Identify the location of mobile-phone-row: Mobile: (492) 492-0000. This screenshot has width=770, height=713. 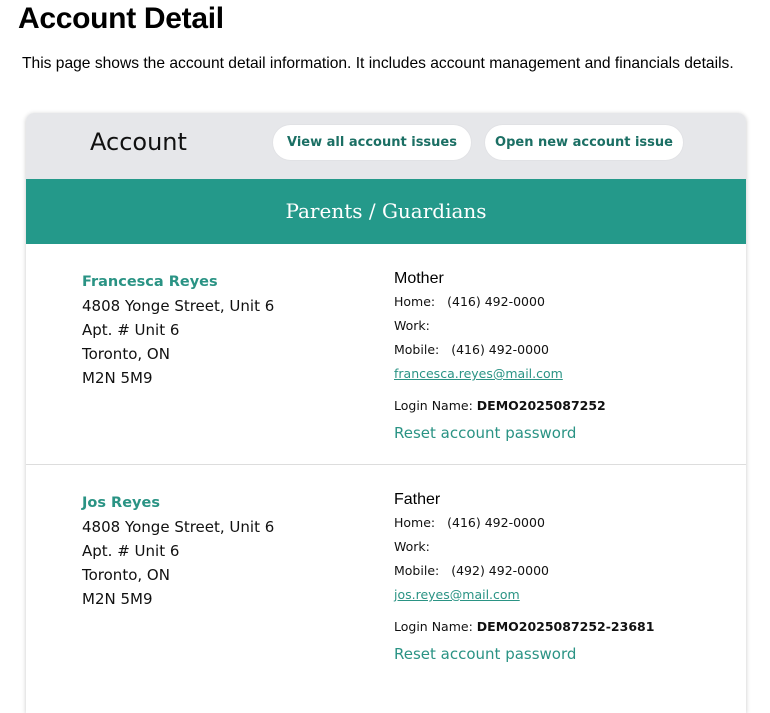
(564, 571).